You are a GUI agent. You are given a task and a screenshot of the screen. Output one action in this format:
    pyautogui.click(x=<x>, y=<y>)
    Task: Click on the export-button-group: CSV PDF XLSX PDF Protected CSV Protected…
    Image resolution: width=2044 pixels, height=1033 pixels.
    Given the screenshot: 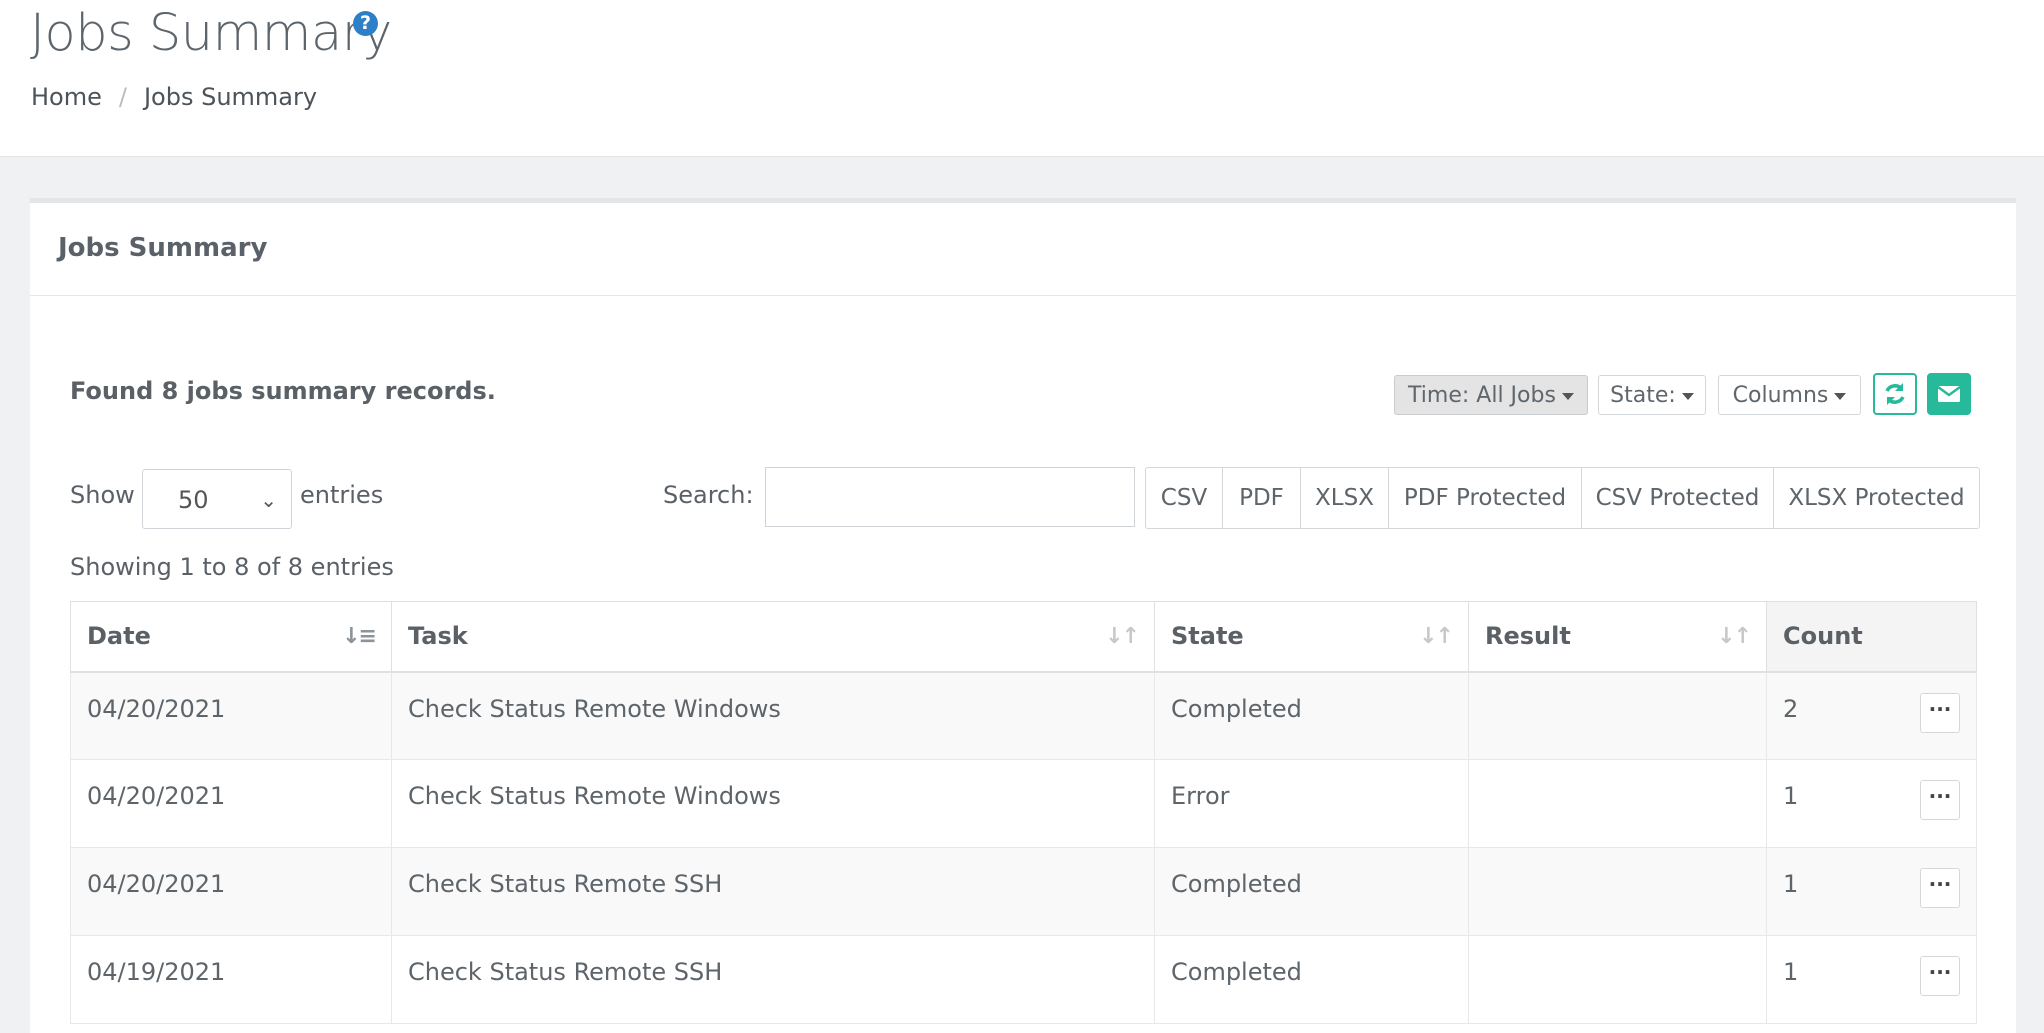 What is the action you would take?
    pyautogui.click(x=1562, y=498)
    